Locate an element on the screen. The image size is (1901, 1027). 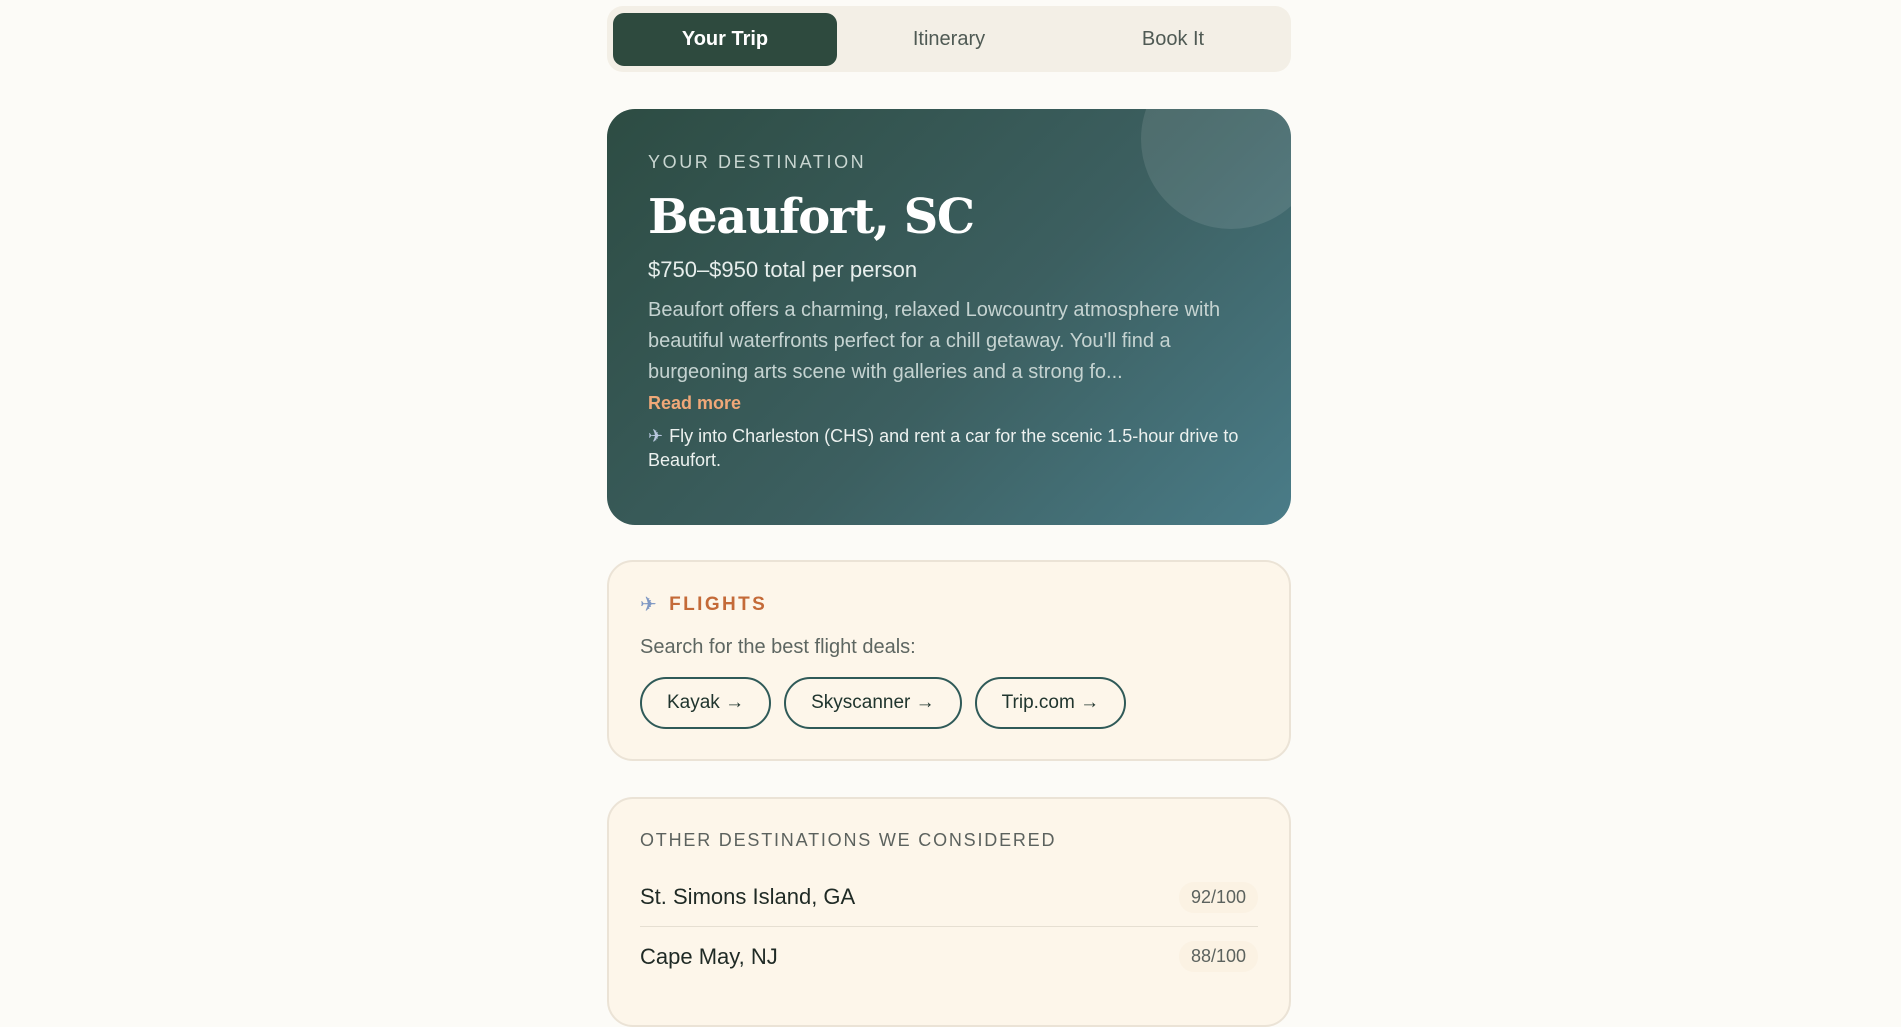
tab-bar: Your Trip Itinerary Book It is located at coordinates (949, 39).